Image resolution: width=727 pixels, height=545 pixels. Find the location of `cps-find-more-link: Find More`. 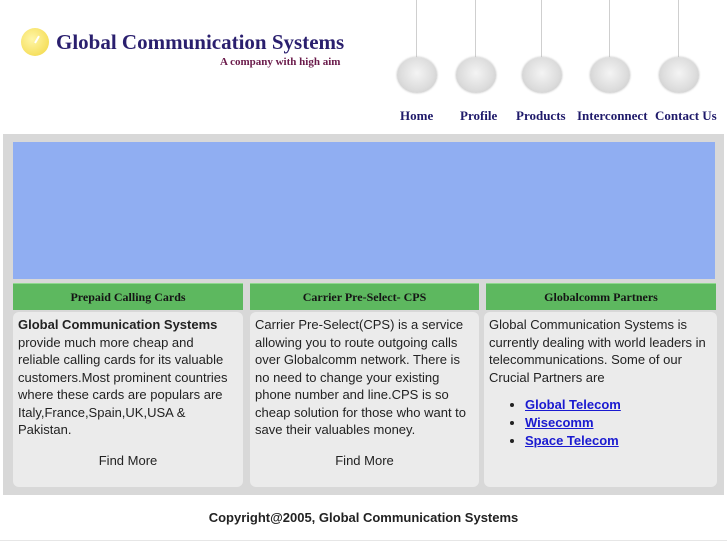

cps-find-more-link: Find More is located at coordinates (364, 461).